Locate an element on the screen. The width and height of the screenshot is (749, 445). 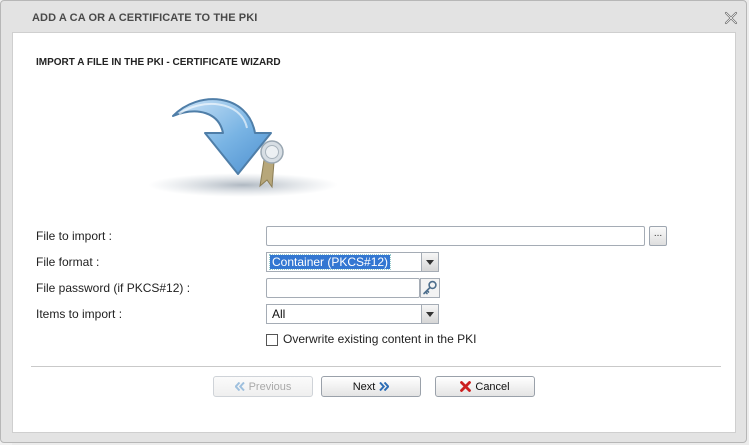
file-format-select: Container (PKCS#12) is located at coordinates (352, 262).